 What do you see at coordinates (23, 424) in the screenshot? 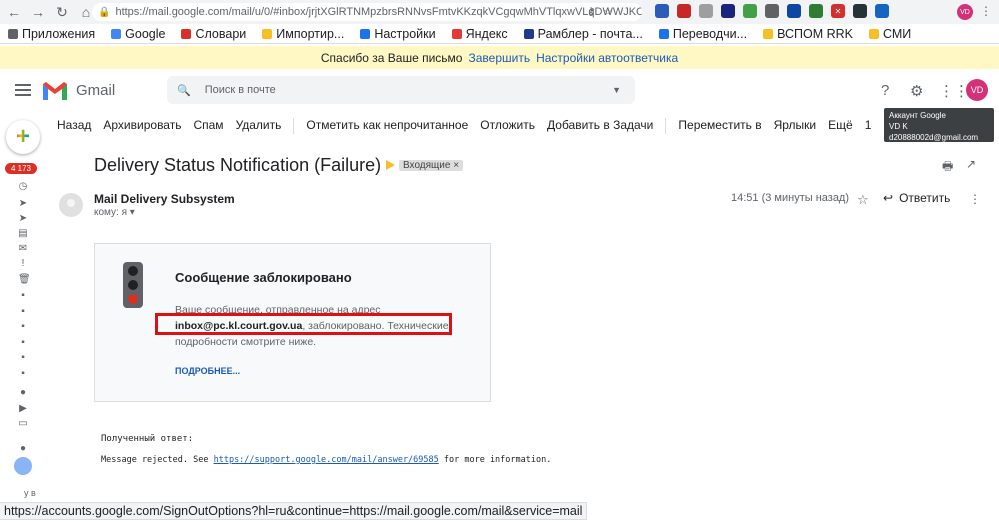
I see `keyboard-icon: ▭` at bounding box center [23, 424].